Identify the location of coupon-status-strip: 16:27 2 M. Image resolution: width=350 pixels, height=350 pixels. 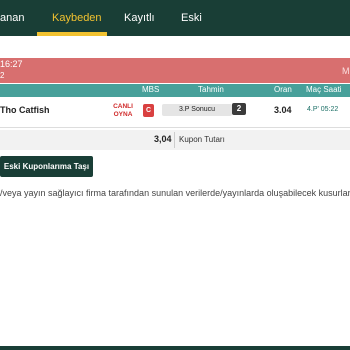
(175, 70).